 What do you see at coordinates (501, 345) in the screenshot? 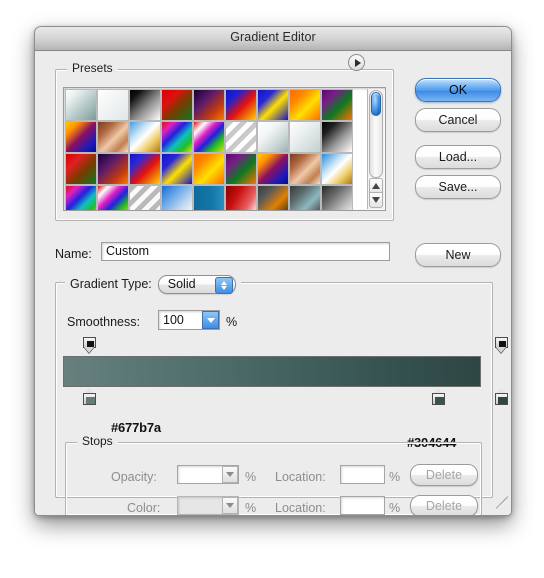
I see `opacity-stop-right` at bounding box center [501, 345].